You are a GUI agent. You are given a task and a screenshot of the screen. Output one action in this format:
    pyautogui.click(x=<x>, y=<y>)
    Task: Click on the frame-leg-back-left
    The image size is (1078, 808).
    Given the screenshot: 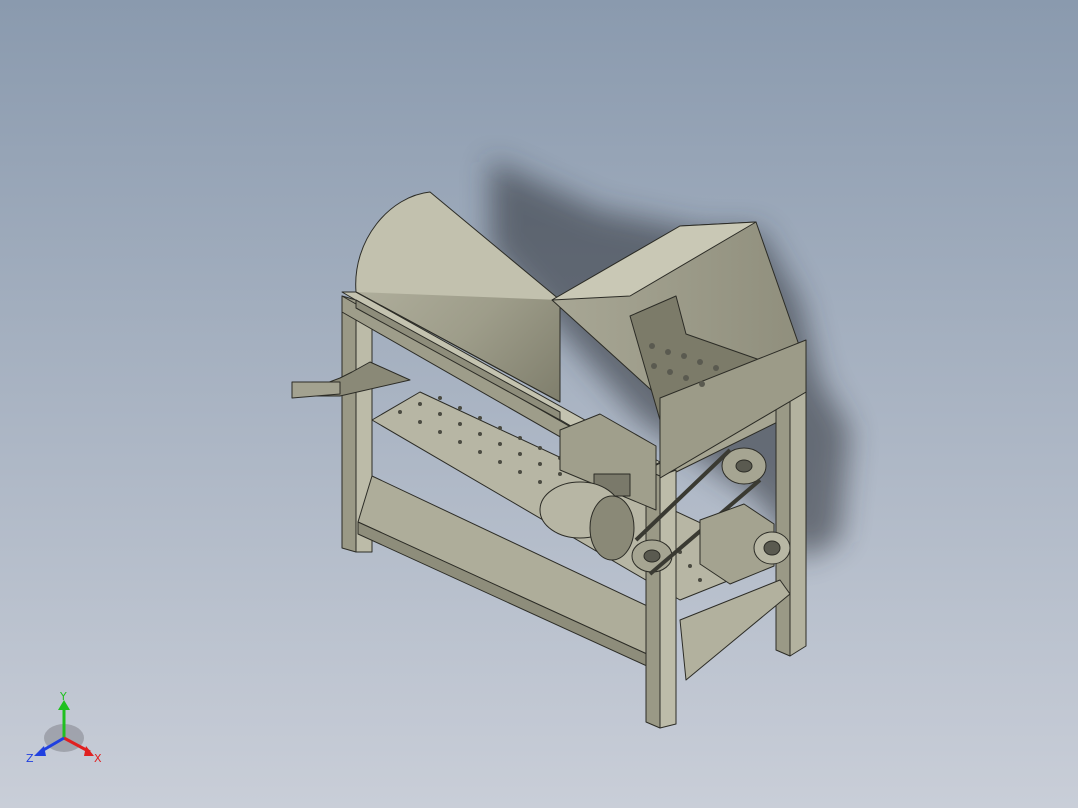 What is the action you would take?
    pyautogui.click(x=349, y=424)
    